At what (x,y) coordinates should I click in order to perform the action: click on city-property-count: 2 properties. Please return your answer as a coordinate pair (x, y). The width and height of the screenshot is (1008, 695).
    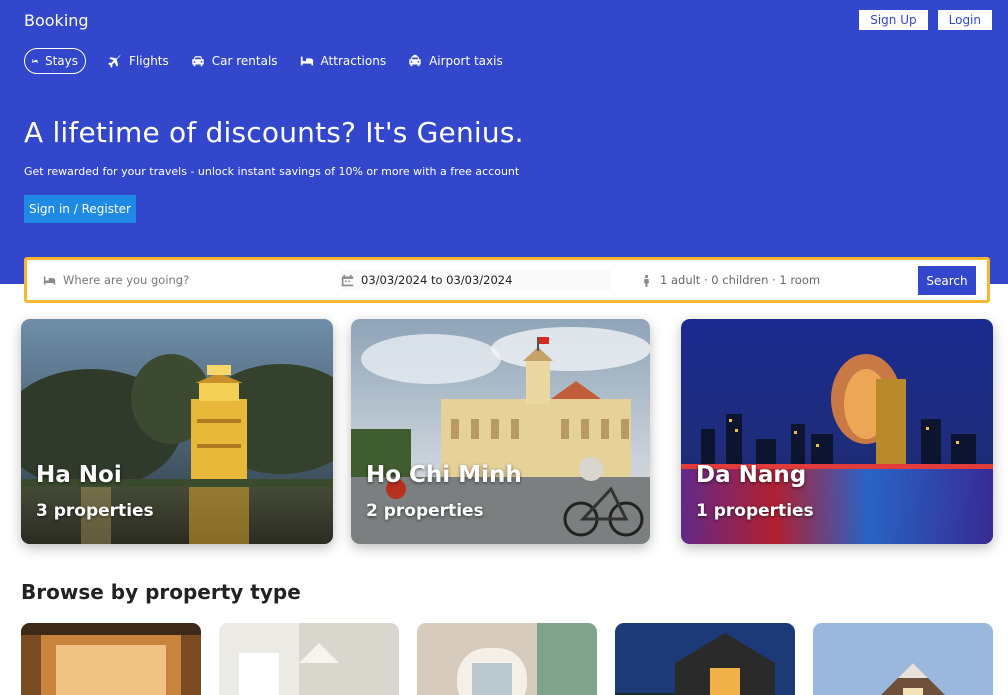
    Looking at the image, I should click on (425, 511).